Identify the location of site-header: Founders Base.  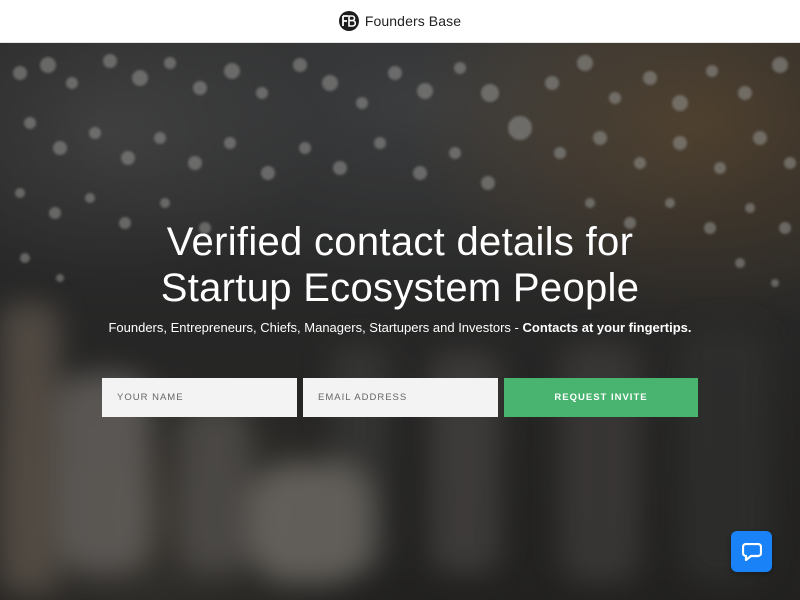
(400, 21).